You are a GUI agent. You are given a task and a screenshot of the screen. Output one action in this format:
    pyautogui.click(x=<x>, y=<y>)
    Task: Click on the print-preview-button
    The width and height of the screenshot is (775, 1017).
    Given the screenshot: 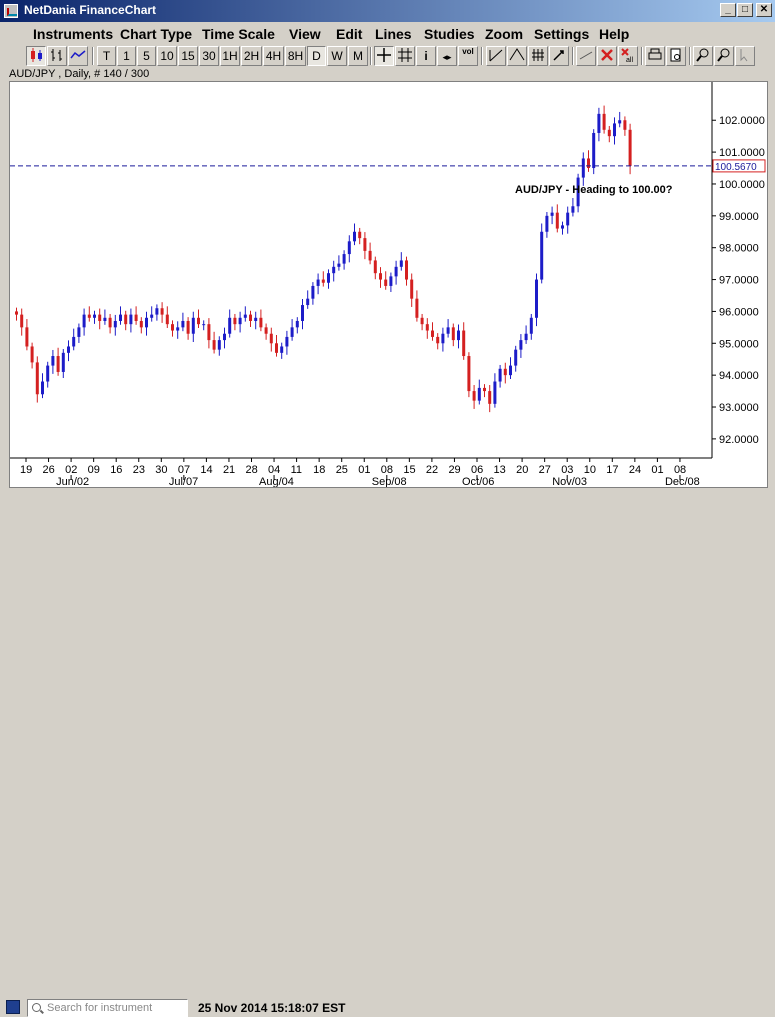 What is the action you would take?
    pyautogui.click(x=676, y=56)
    